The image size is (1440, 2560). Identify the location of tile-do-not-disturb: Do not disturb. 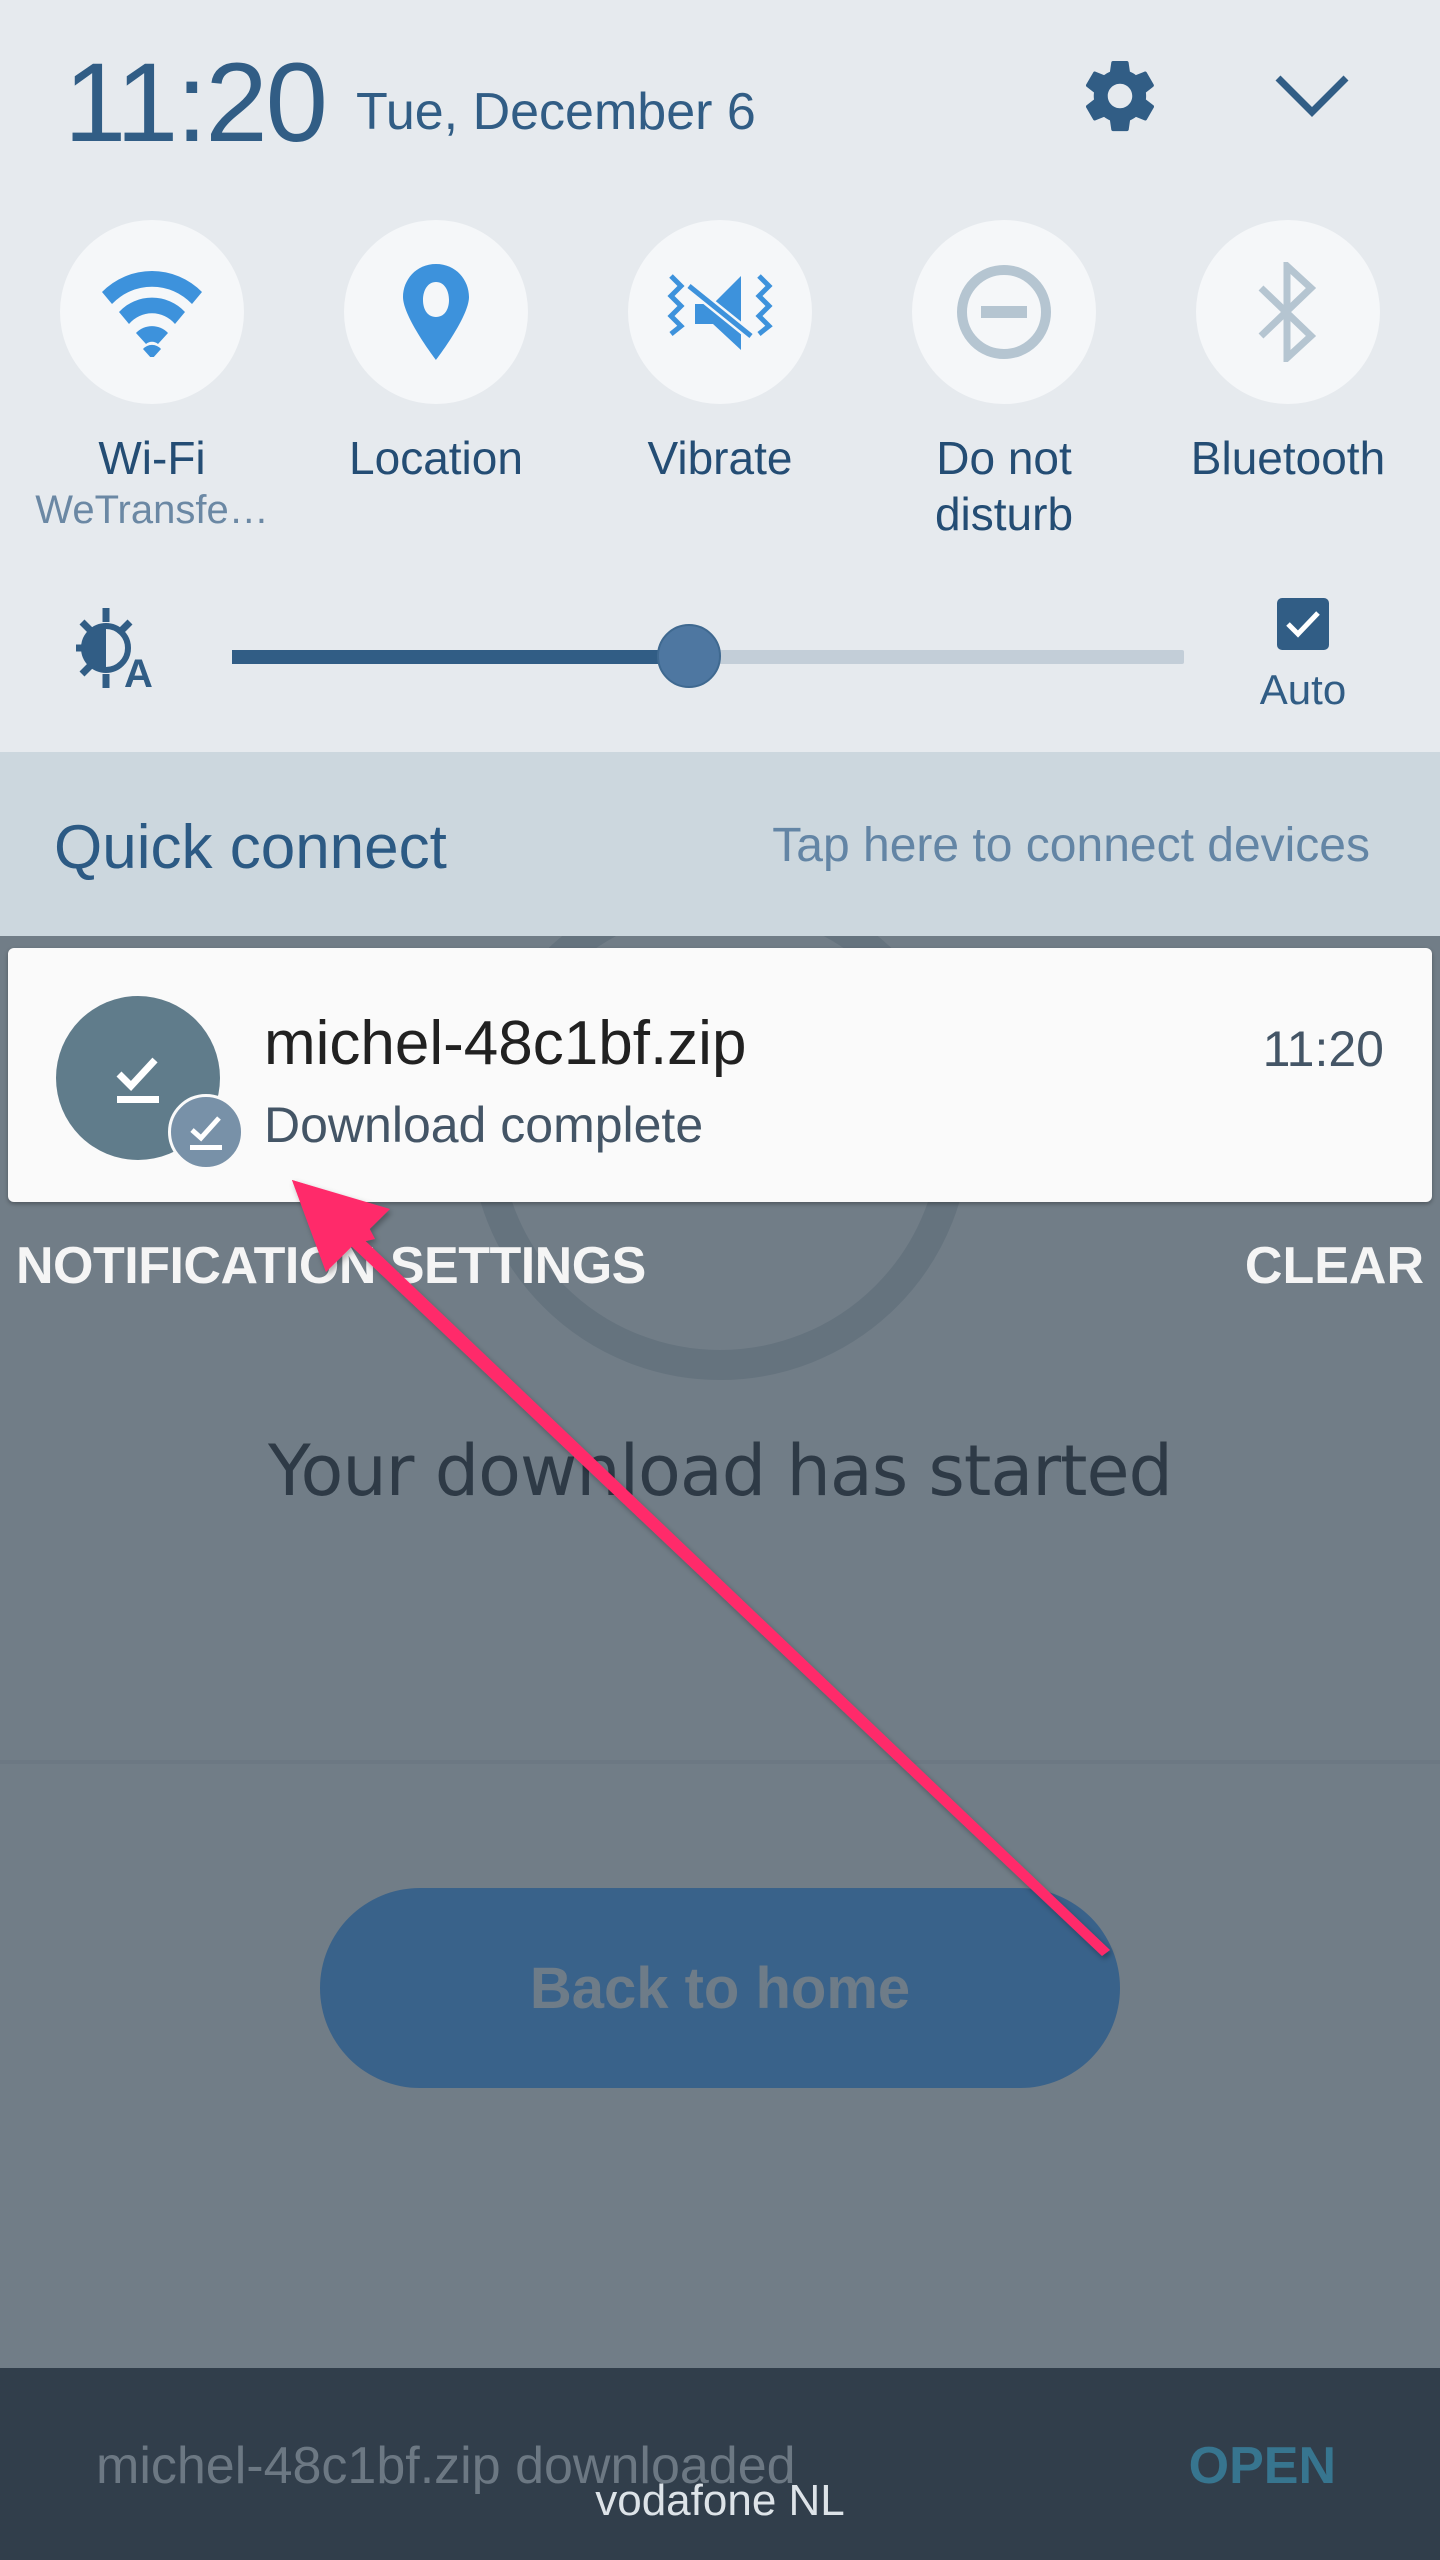
(1004, 381).